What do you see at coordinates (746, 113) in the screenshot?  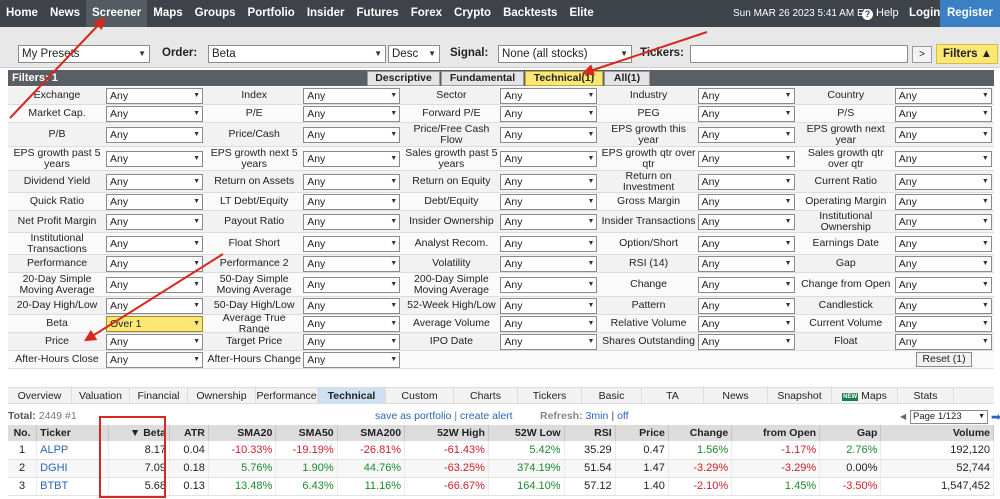 I see `filter-select-peg: Any ▼` at bounding box center [746, 113].